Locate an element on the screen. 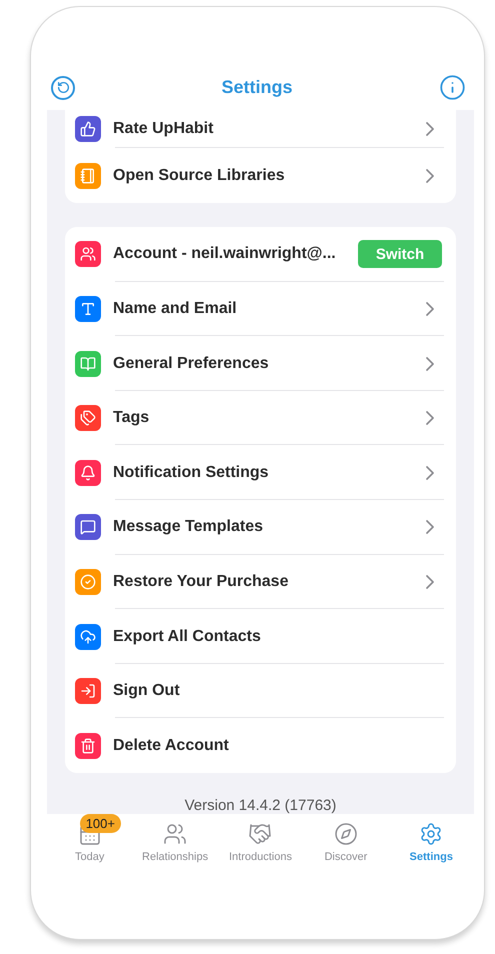 The height and width of the screenshot is (954, 495). row-label: Sign Out is located at coordinates (147, 691).